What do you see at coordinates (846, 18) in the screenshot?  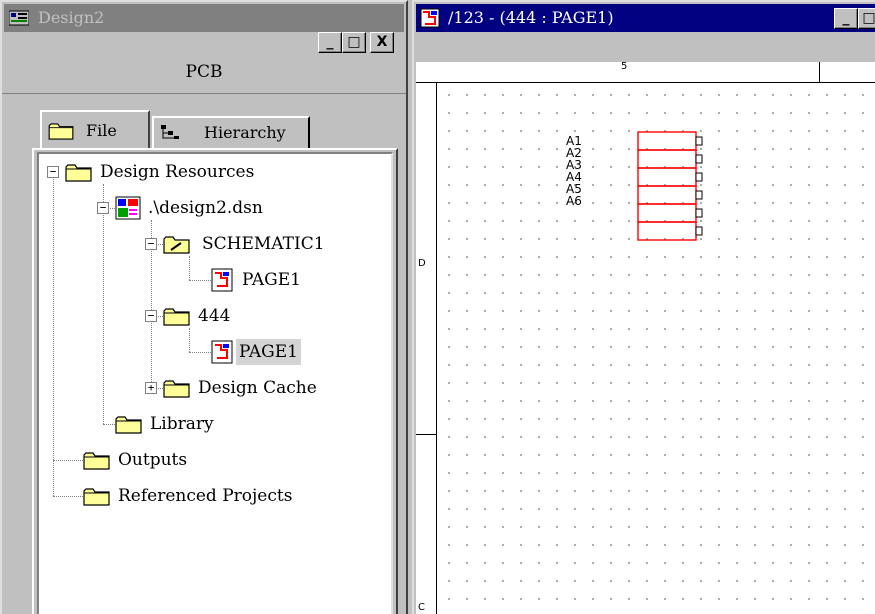 I see `schematic-minimize-button: _` at bounding box center [846, 18].